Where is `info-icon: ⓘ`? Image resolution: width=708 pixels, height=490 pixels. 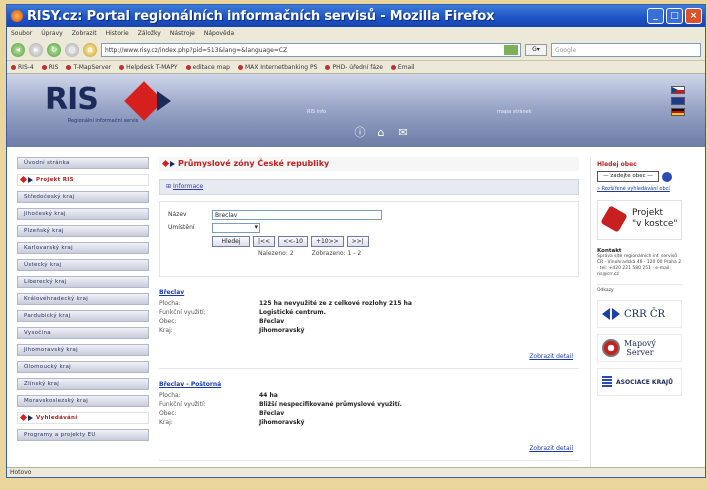 info-icon: ⓘ is located at coordinates (360, 133).